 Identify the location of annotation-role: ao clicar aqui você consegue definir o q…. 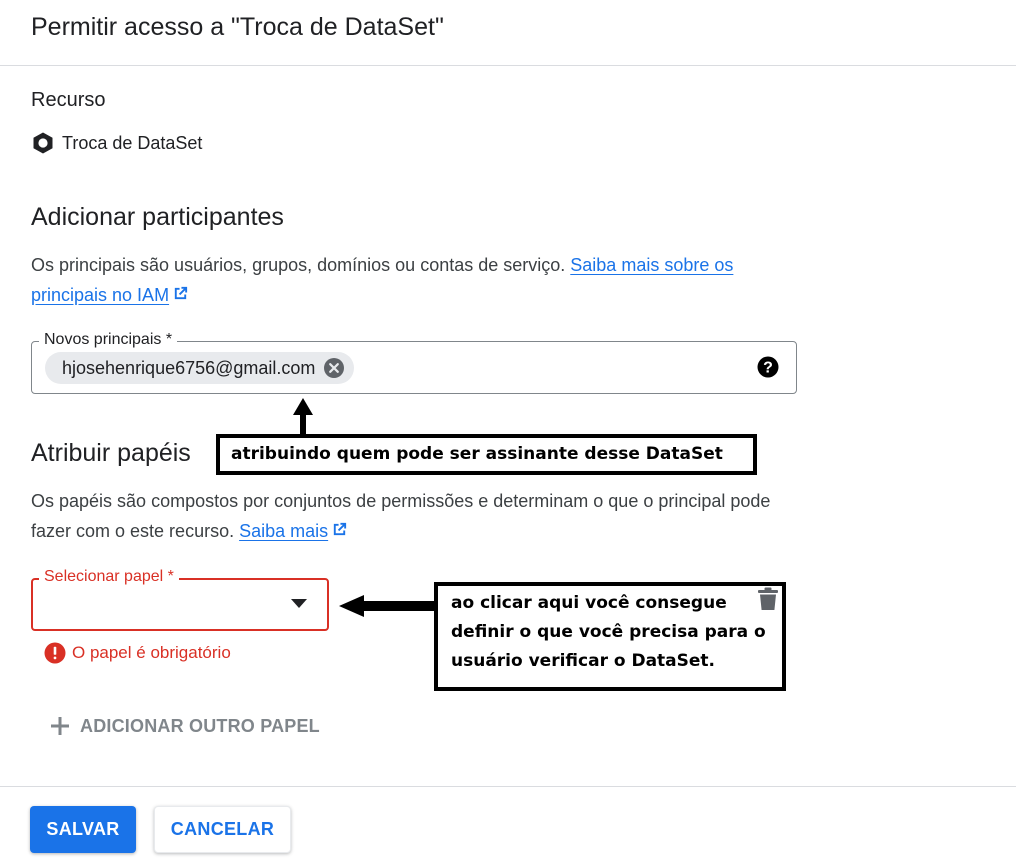
(610, 636).